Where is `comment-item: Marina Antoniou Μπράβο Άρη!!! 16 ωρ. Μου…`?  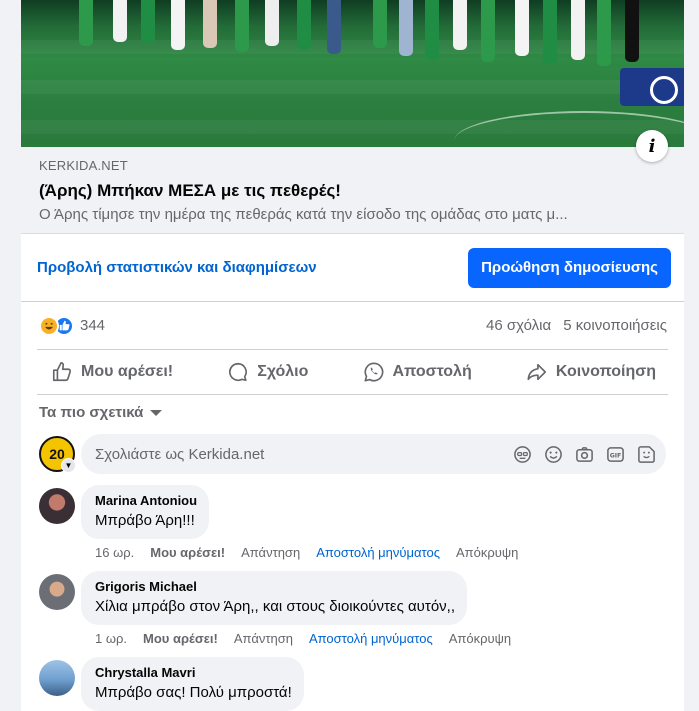
comment-item: Marina Antoniou Μπράβο Άρη!!! 16 ωρ. Μου… is located at coordinates (352, 523).